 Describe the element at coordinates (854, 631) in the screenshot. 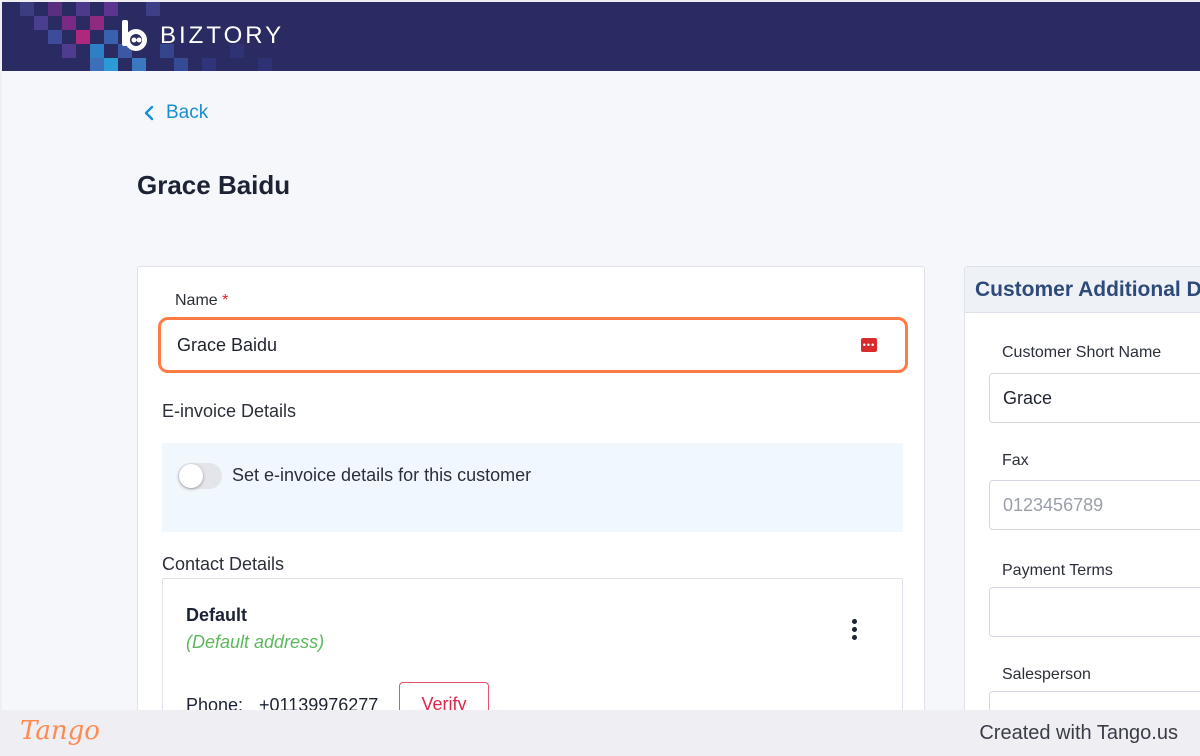

I see `kebab-icon` at that location.